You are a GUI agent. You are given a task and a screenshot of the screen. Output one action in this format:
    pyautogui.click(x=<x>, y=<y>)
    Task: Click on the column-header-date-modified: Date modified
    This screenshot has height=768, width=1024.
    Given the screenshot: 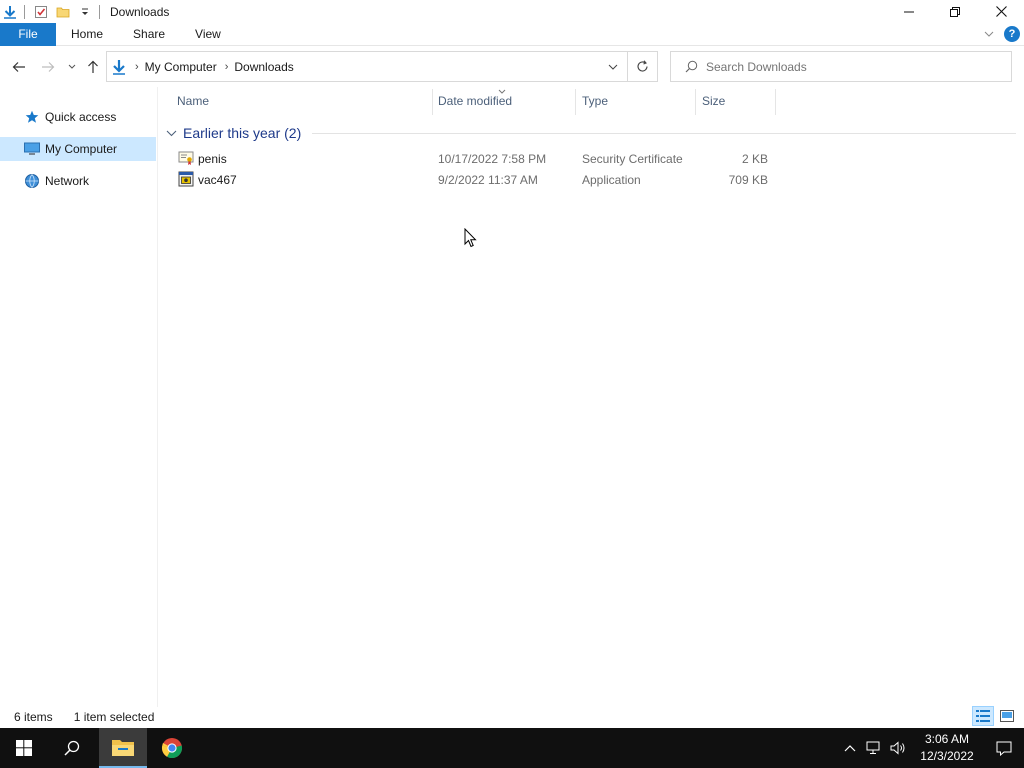 What is the action you would take?
    pyautogui.click(x=506, y=101)
    